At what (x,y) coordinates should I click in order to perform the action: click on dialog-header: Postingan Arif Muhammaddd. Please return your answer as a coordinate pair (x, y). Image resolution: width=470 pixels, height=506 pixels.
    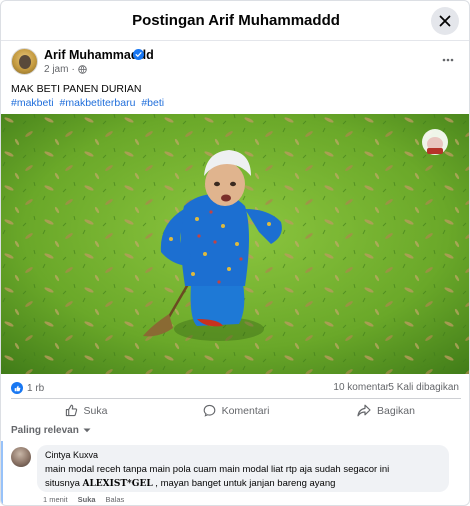
    Looking at the image, I should click on (235, 21).